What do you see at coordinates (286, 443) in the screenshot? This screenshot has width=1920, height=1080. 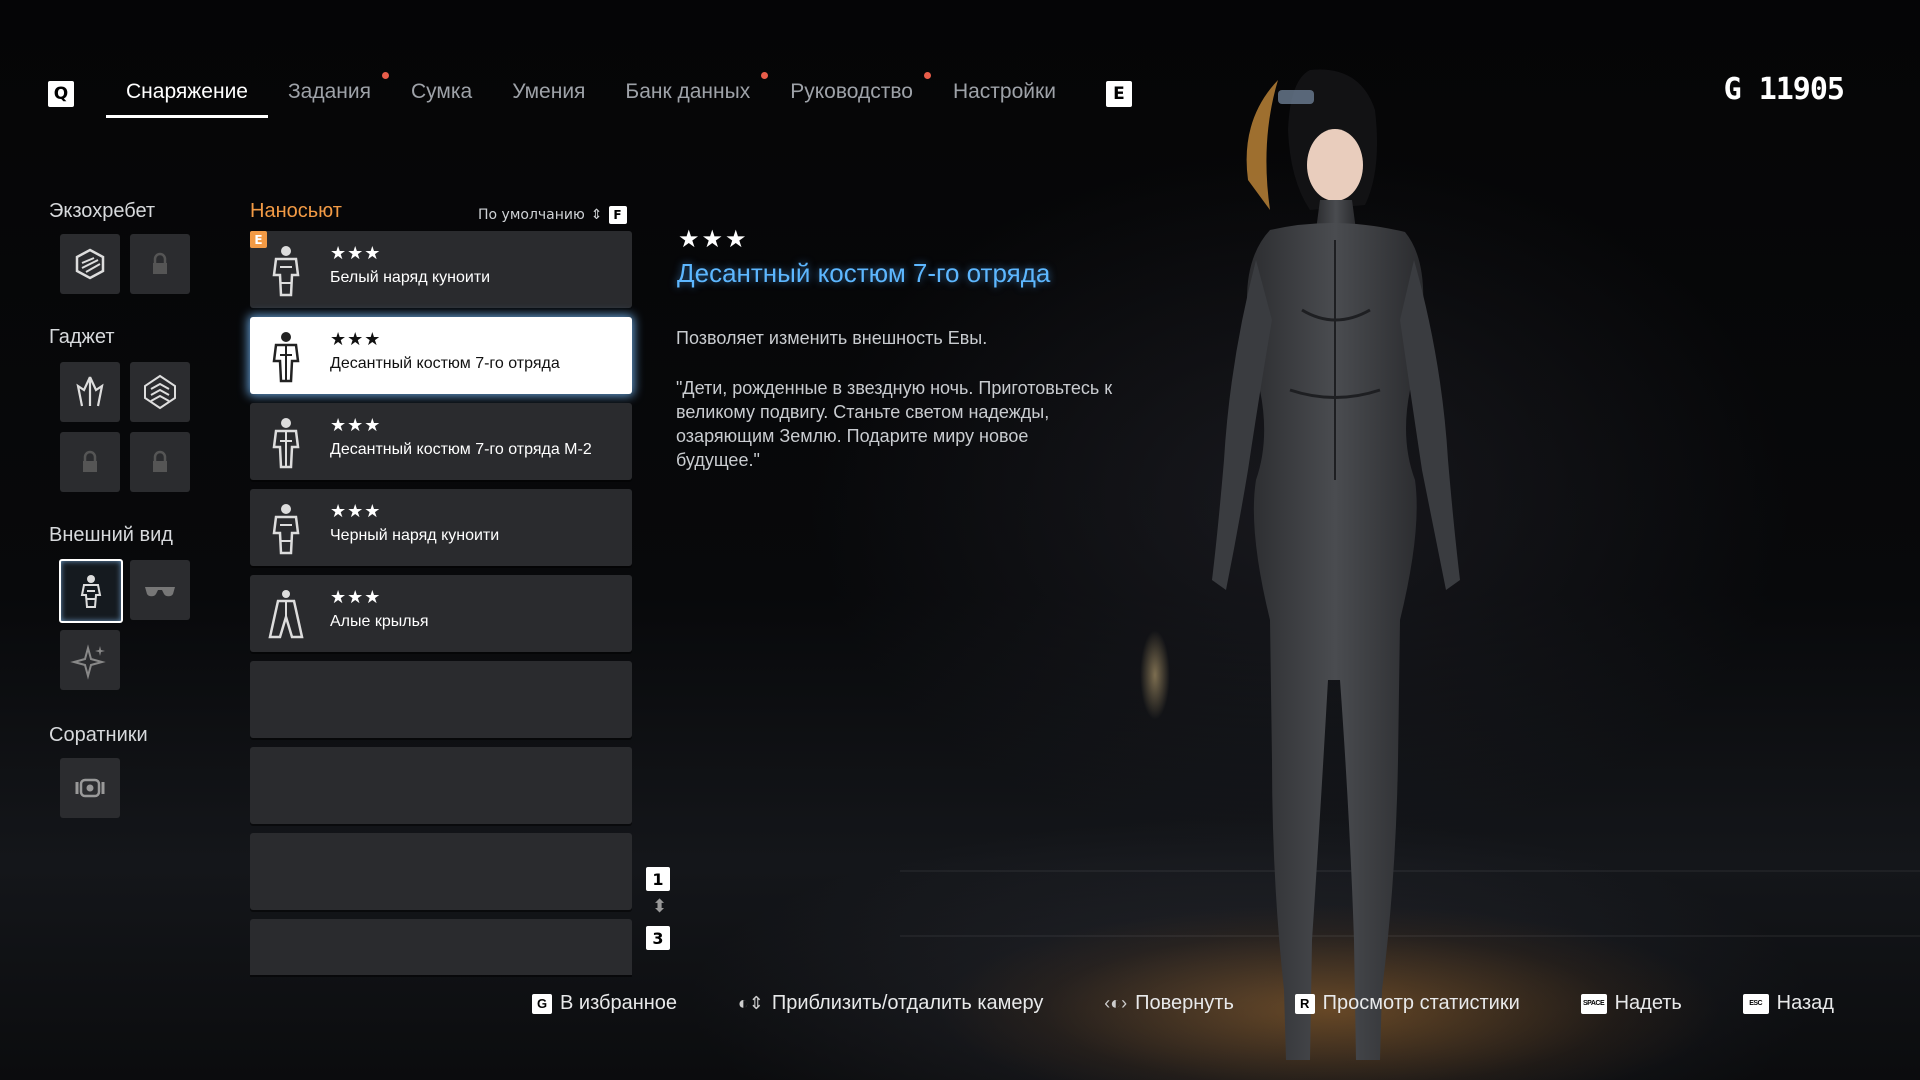 I see `outfit-drop-suit-m2-icon` at bounding box center [286, 443].